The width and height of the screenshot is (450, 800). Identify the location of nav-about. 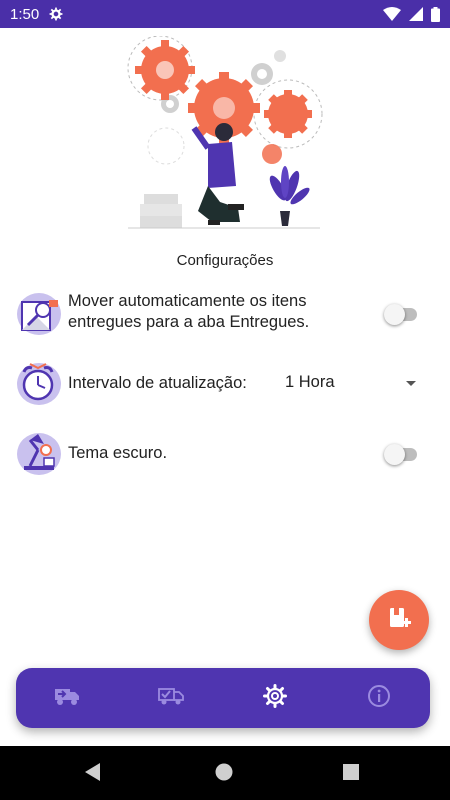
(379, 698).